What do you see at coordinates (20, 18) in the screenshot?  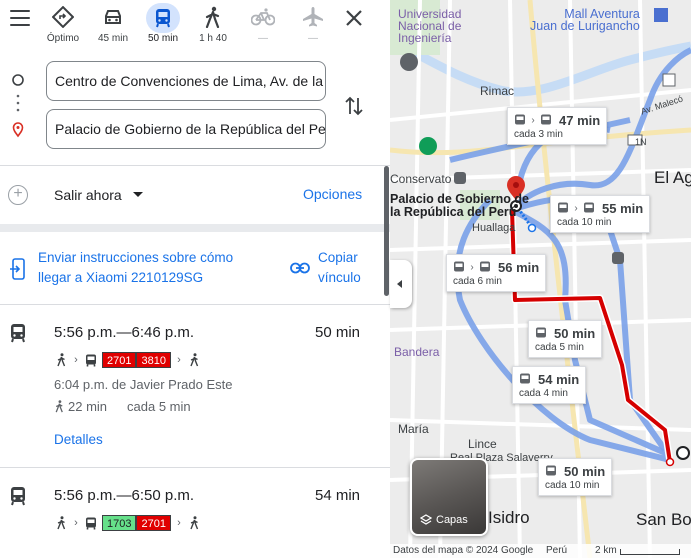 I see `menu-icon` at bounding box center [20, 18].